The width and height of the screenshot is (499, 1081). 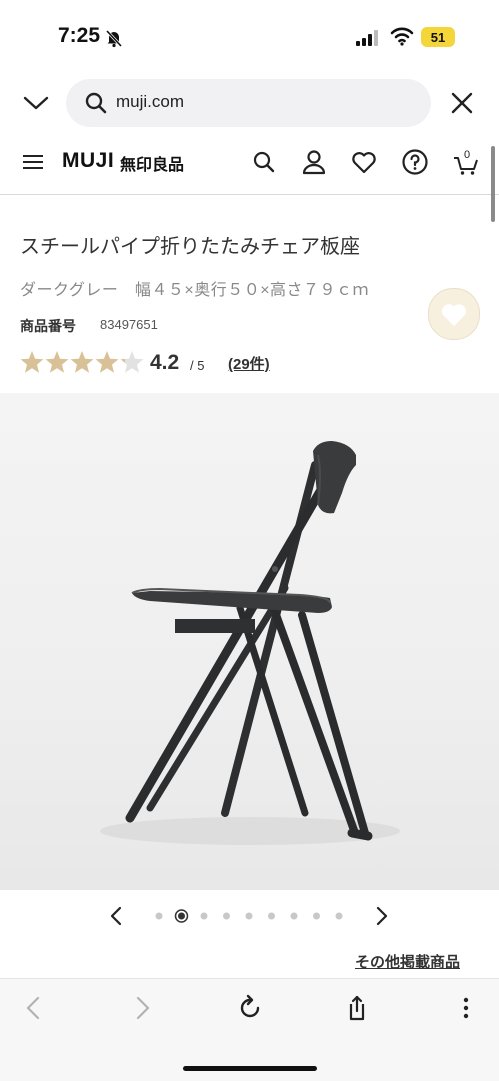 I want to click on silent-bell-icon, so click(x=114, y=38).